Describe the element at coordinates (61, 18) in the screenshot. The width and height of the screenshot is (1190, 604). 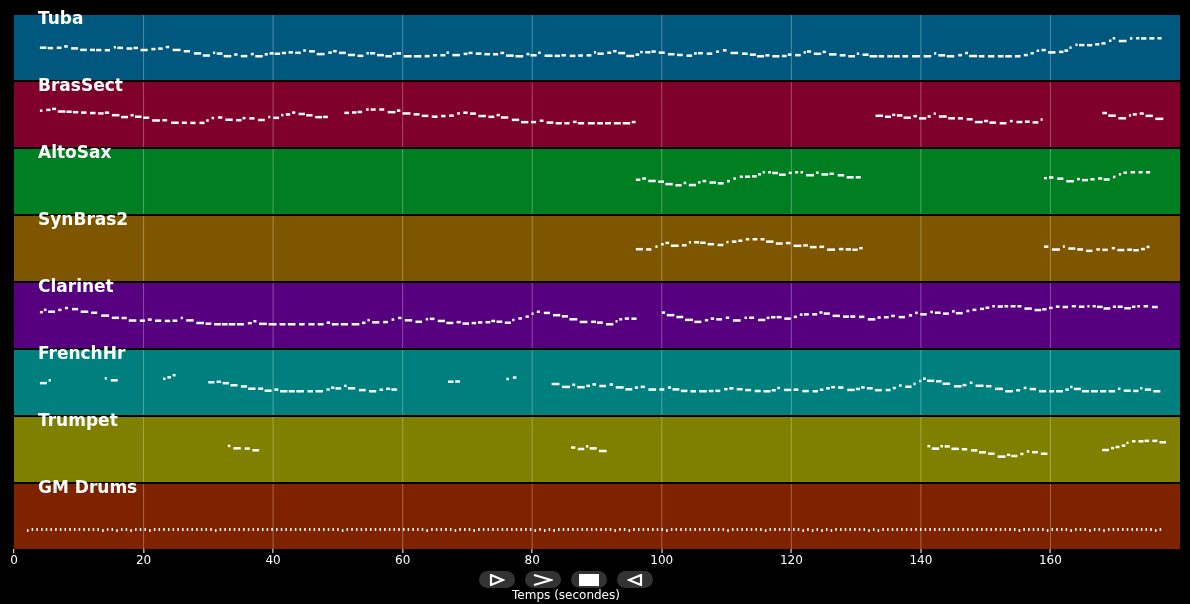
I see `track-name: Tuba` at that location.